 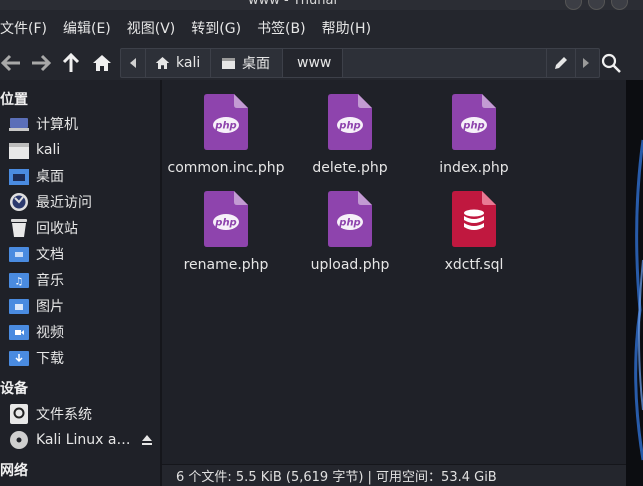 I want to click on crumb-label: www, so click(x=314, y=63).